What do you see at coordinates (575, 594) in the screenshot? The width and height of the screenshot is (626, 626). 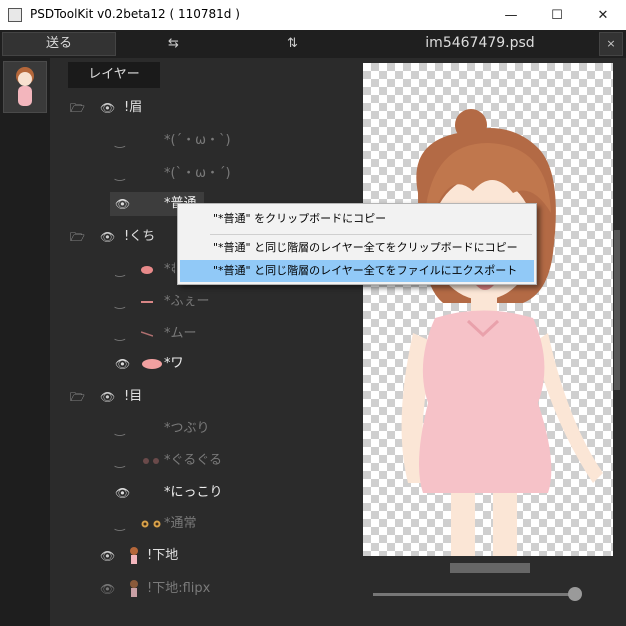 I see `zoom-slider-handle` at bounding box center [575, 594].